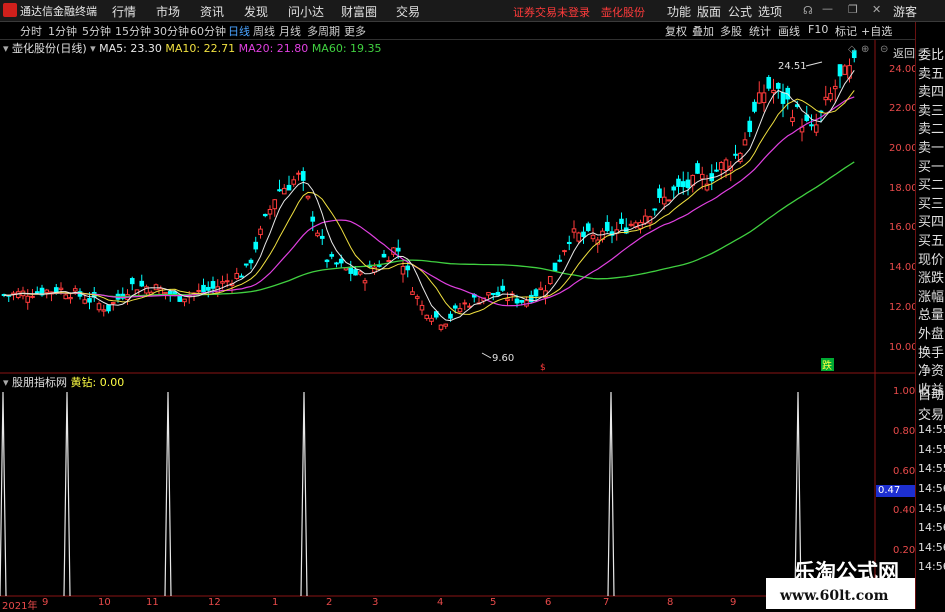  What do you see at coordinates (818, 29) in the screenshot?
I see `tool-f10: F10` at bounding box center [818, 29].